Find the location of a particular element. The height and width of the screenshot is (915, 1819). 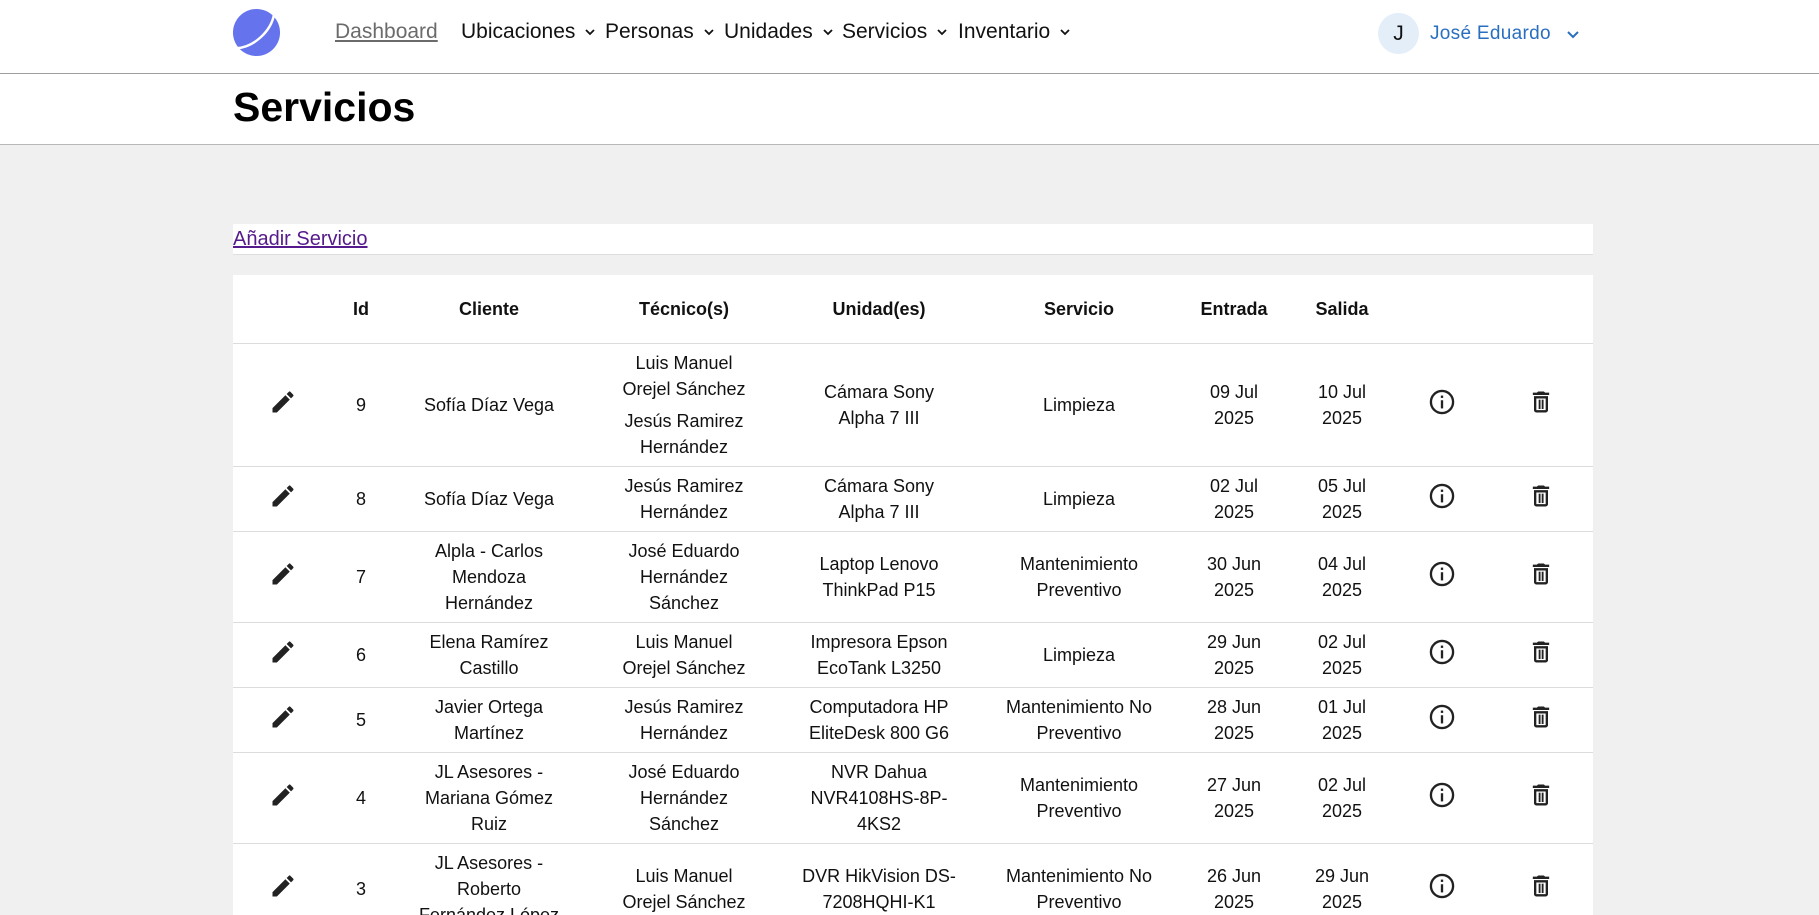

header-cell-delete is located at coordinates (1541, 309).